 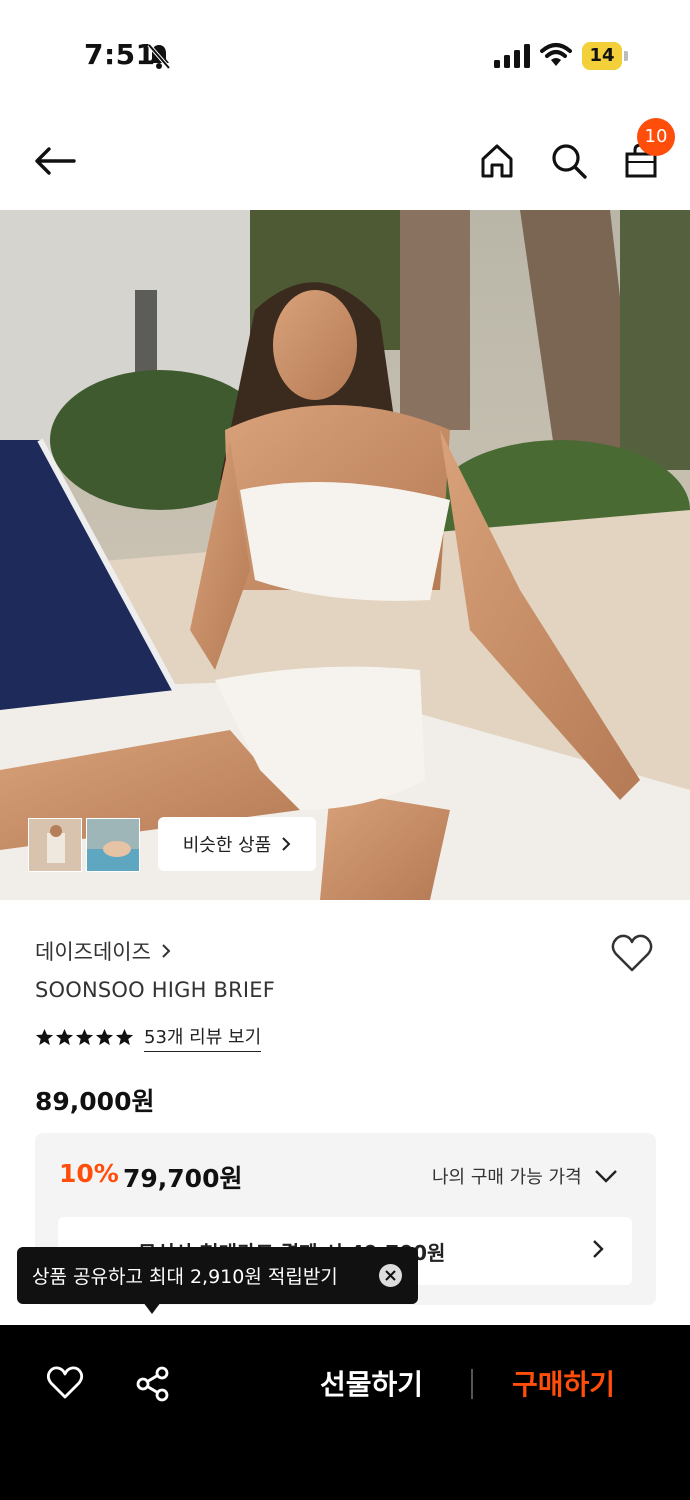 What do you see at coordinates (120, 54) in the screenshot?
I see `status-time: 7:51` at bounding box center [120, 54].